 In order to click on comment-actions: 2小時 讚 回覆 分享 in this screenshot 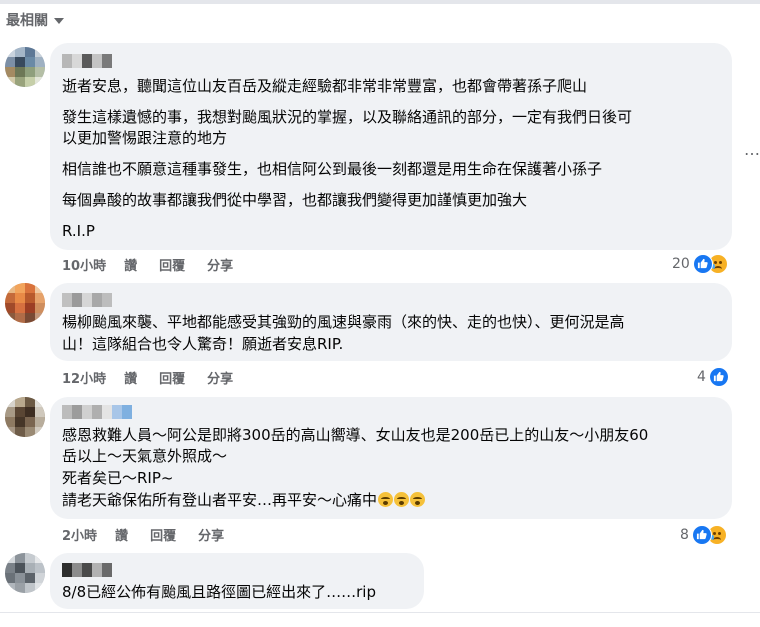, I will do `click(154, 534)`.